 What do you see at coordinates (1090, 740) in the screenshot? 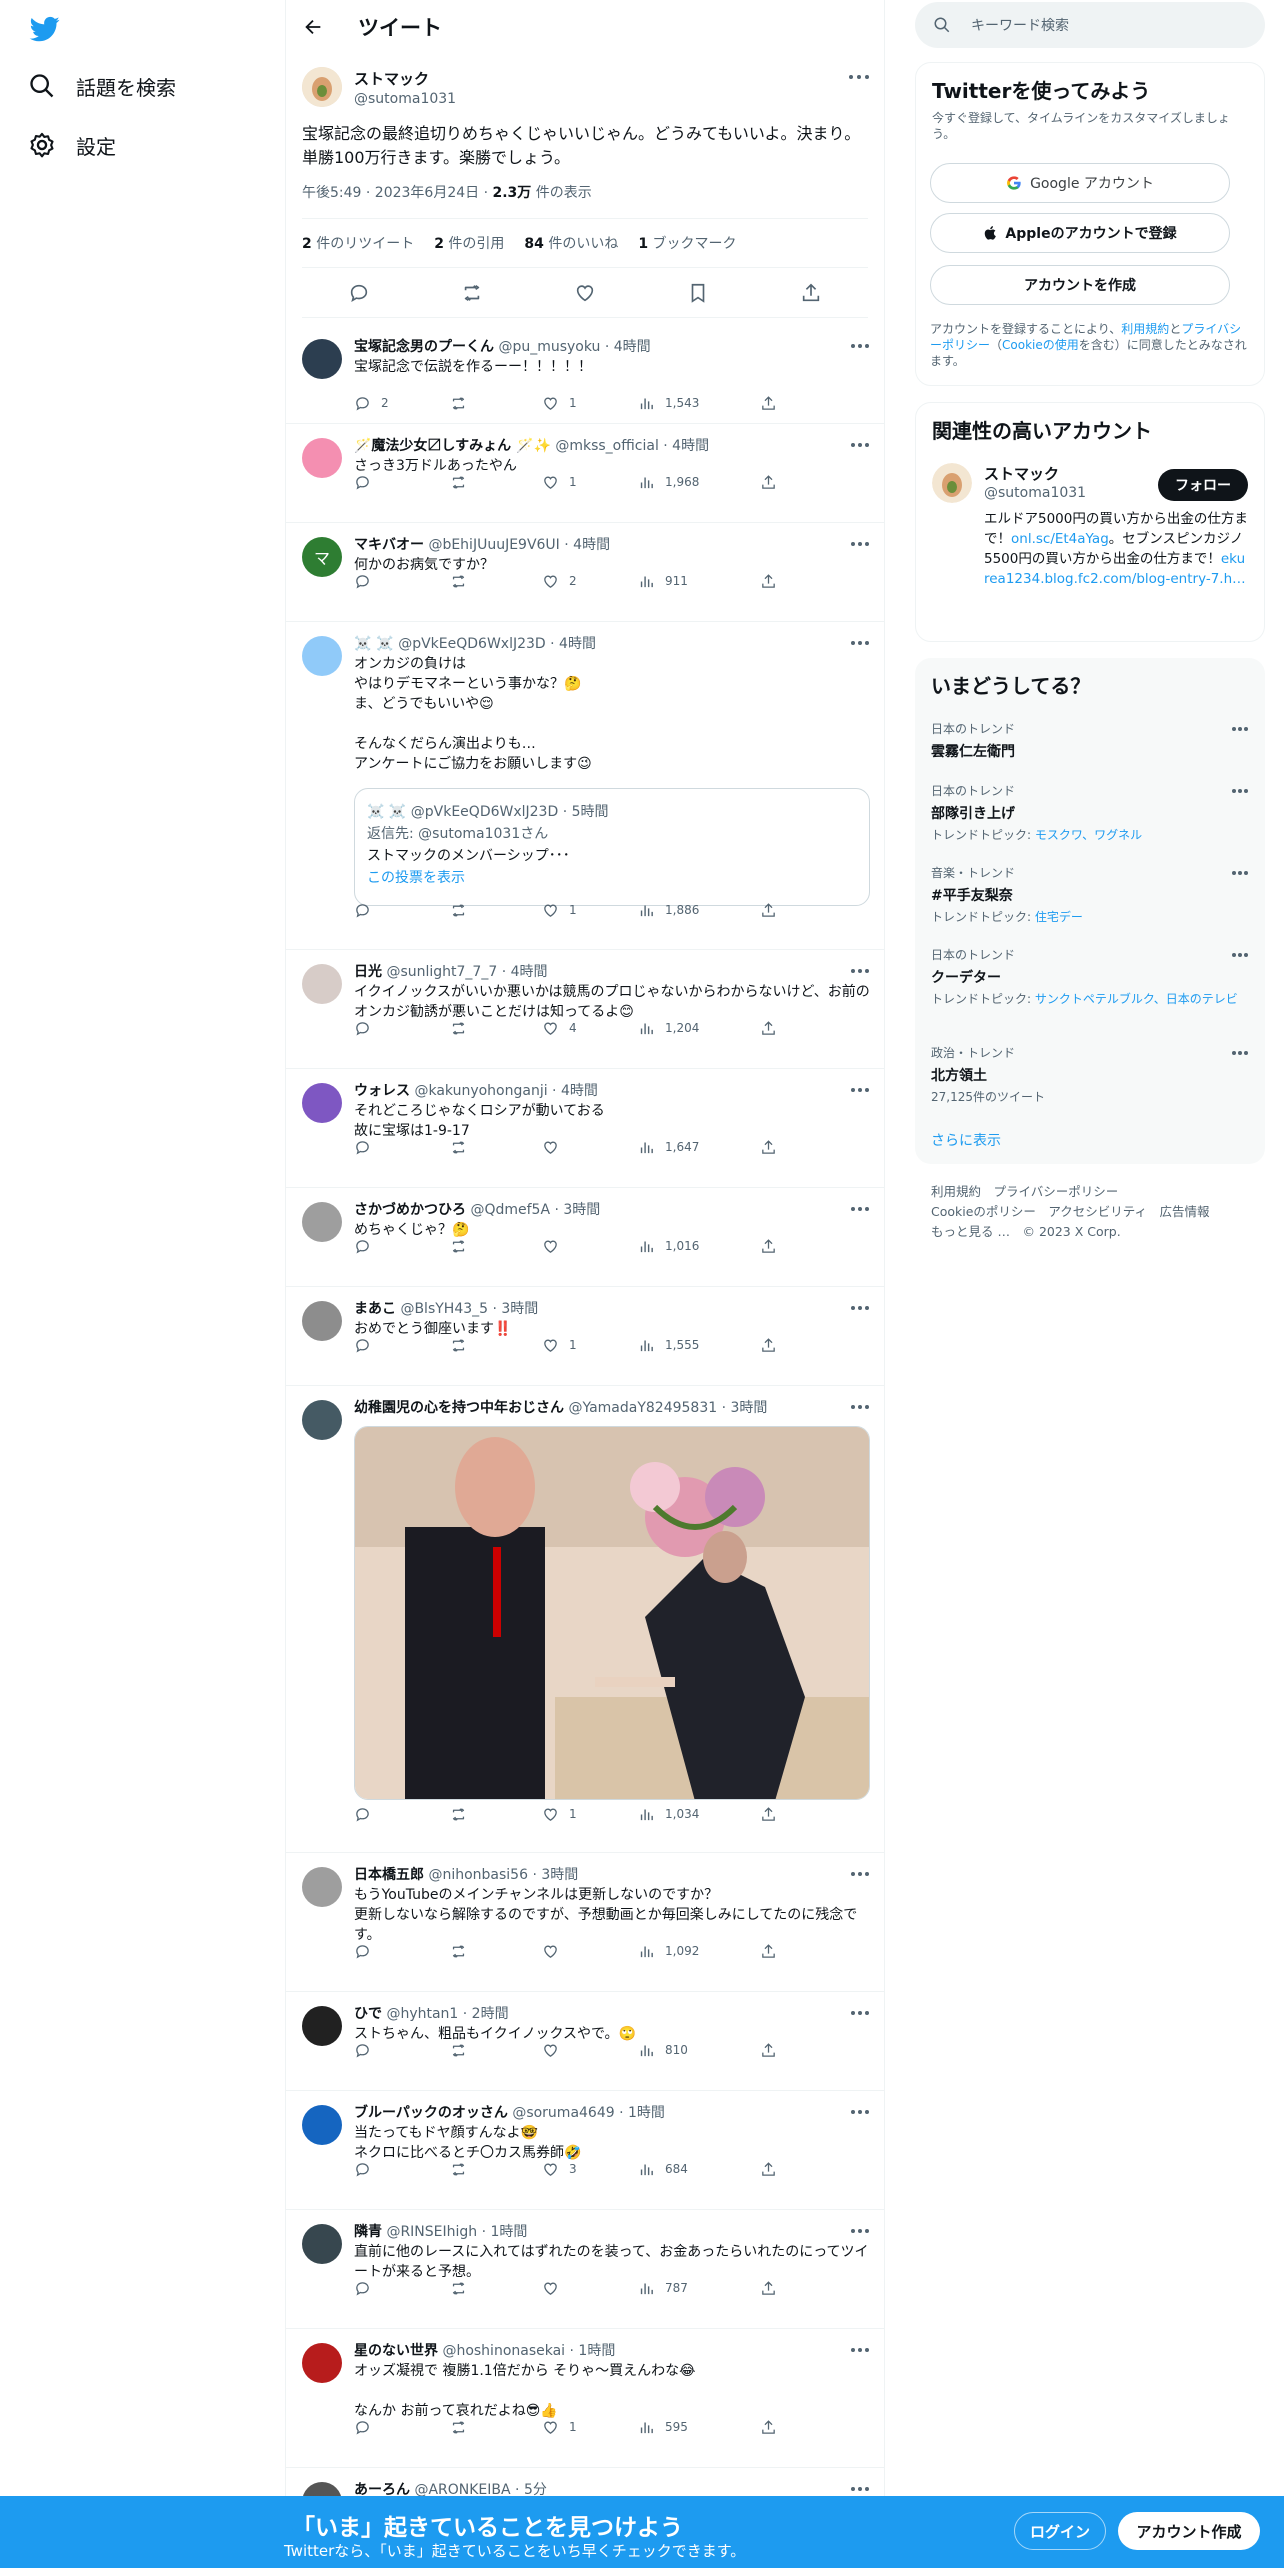
I see `trend-item: 日本のトレンド 雲霧仁左衛門` at bounding box center [1090, 740].